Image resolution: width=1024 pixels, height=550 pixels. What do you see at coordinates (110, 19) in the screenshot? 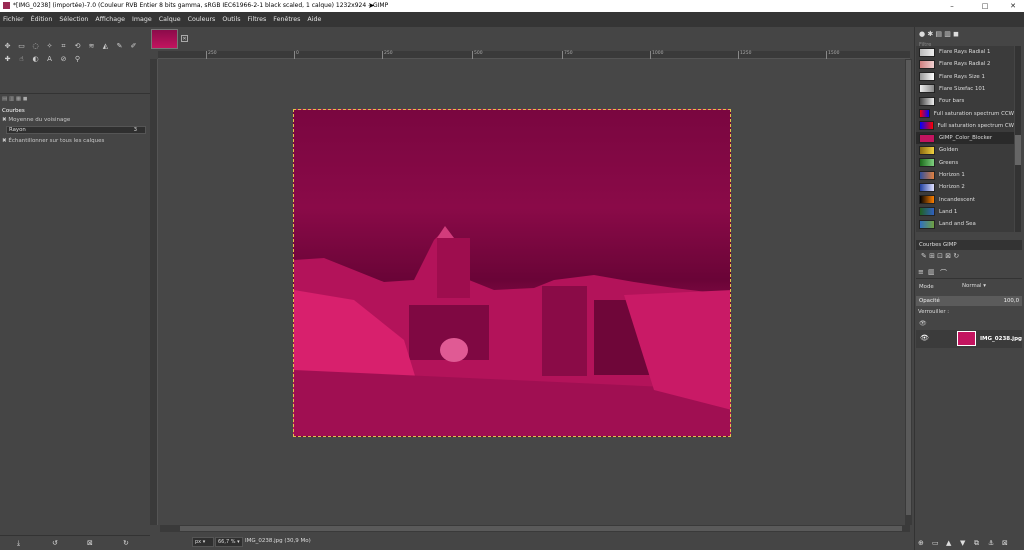
I see `menu-view: Affichage` at bounding box center [110, 19].